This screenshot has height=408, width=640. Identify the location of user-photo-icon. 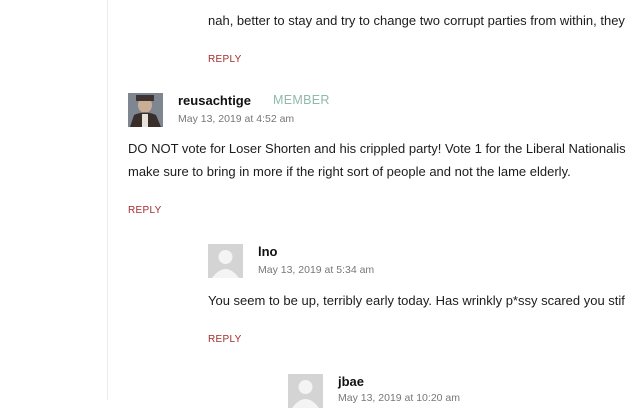
(145, 110).